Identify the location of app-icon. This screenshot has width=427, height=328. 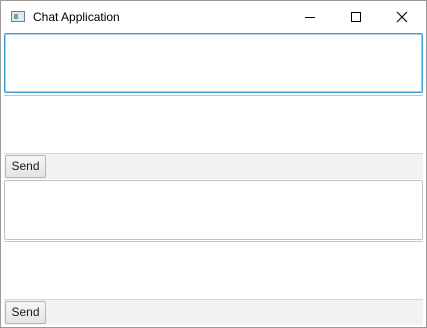
(18, 16).